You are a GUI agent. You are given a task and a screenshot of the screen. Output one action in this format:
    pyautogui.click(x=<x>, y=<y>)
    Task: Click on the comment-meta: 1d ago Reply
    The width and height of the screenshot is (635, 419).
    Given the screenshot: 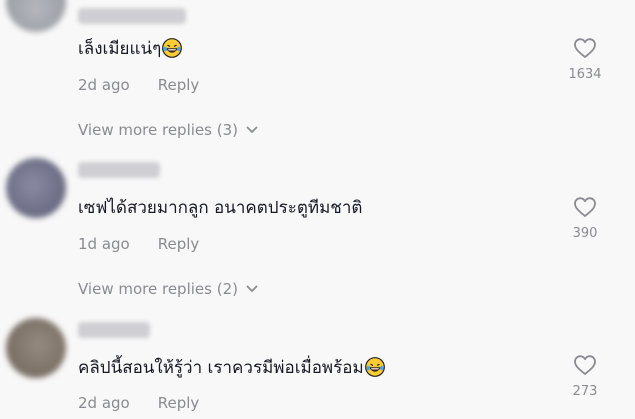 What is the action you would take?
    pyautogui.click(x=138, y=244)
    